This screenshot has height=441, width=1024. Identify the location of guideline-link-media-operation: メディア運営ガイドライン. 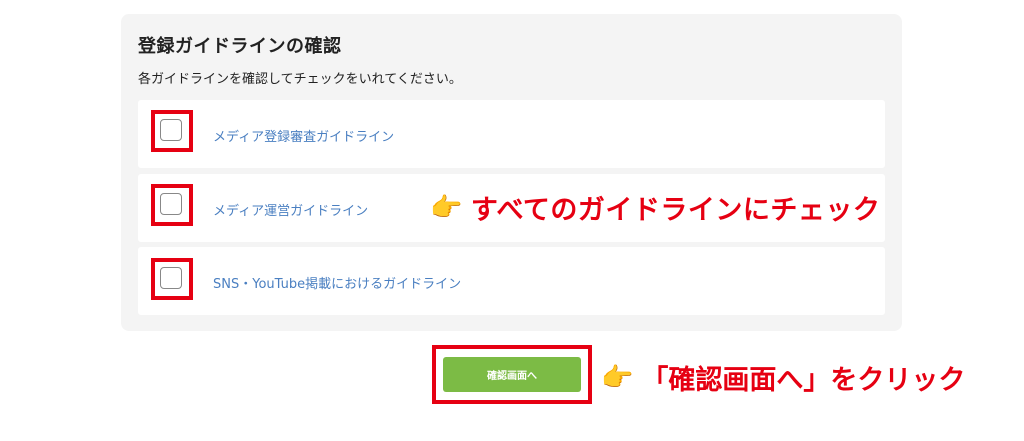
(290, 209).